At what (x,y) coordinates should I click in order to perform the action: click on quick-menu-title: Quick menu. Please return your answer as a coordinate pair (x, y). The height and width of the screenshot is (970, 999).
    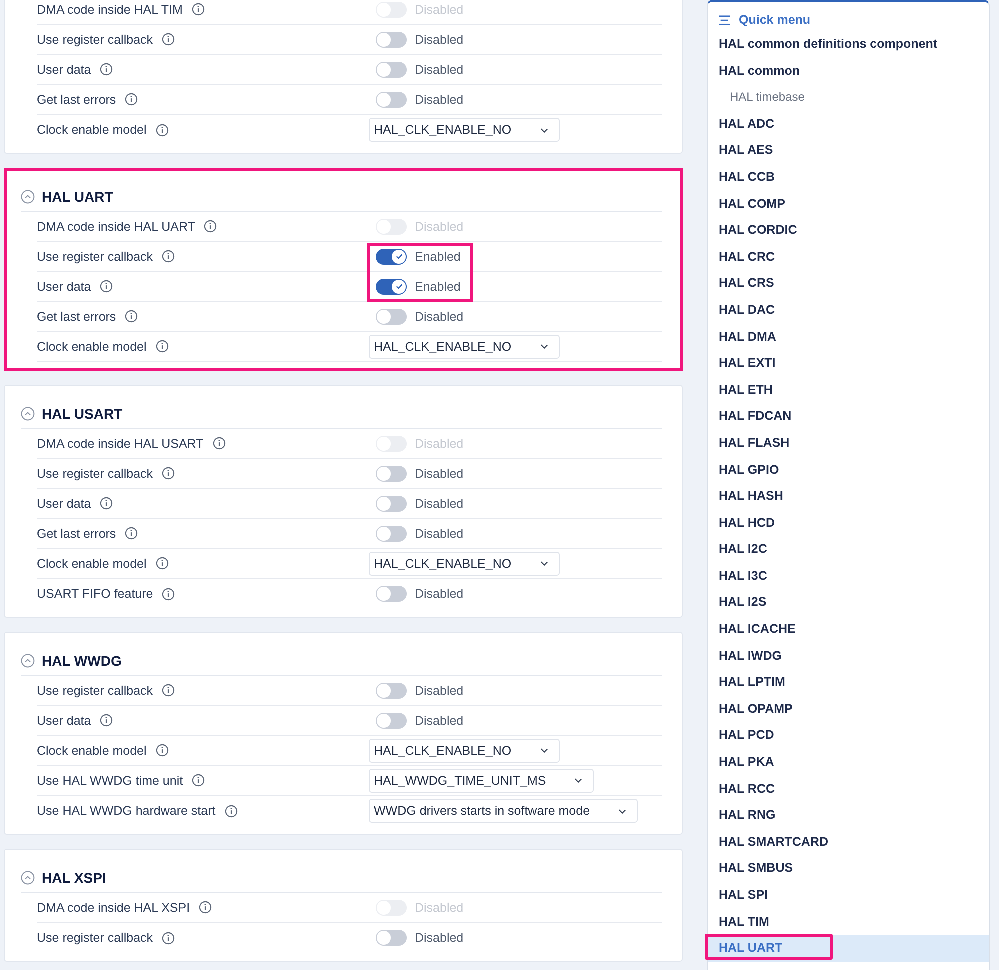
    Looking at the image, I should click on (775, 20).